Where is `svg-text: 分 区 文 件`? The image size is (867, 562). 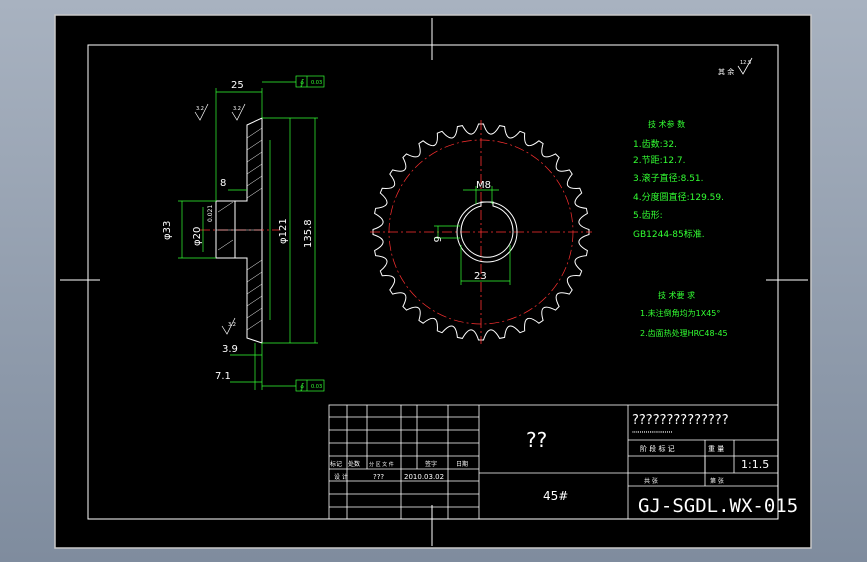 svg-text: 分 区 文 件 is located at coordinates (381, 464).